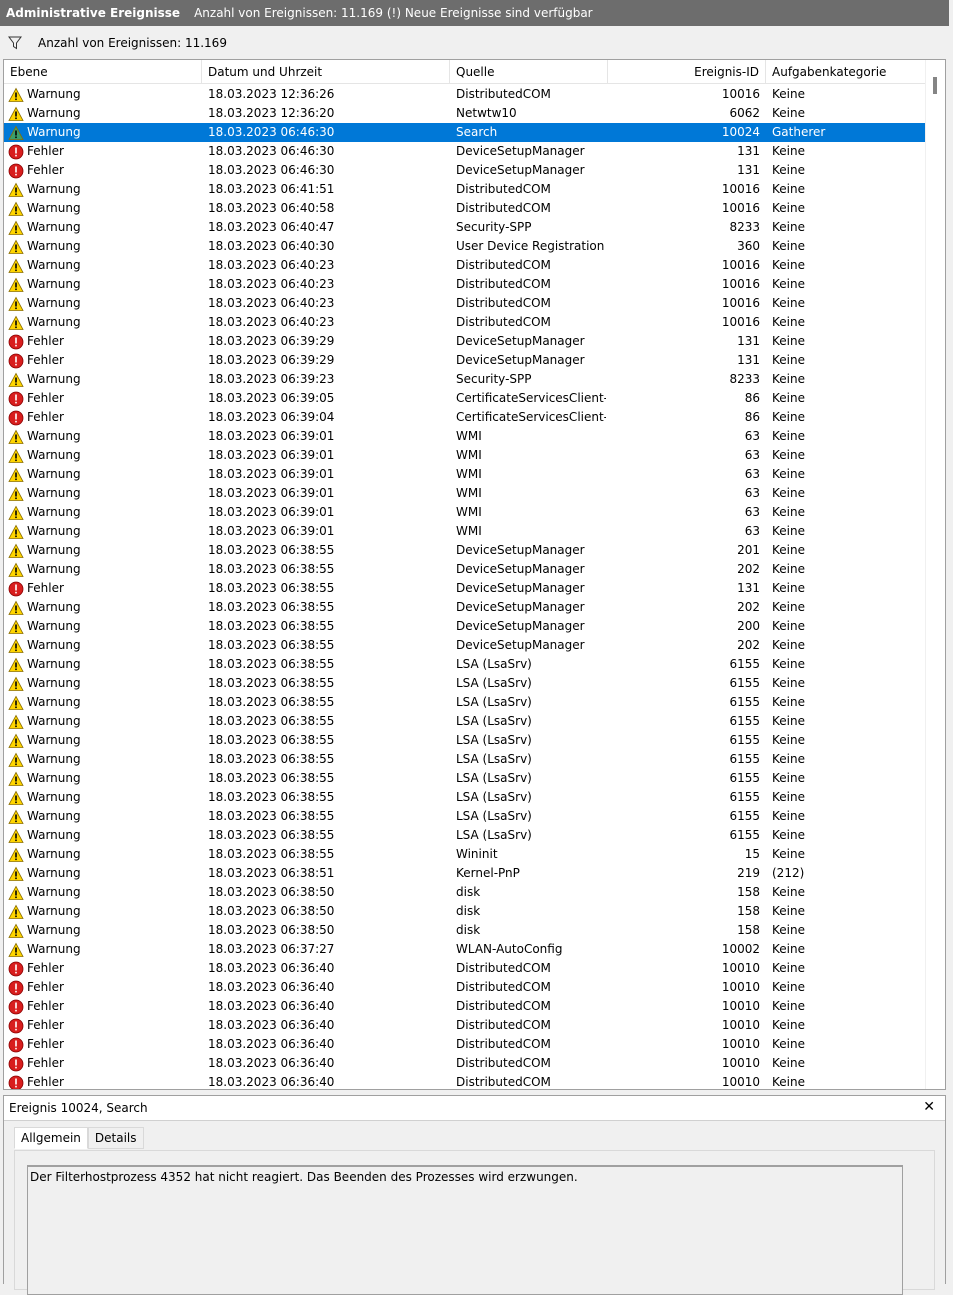  Describe the element at coordinates (477, 132) in the screenshot. I see `cell-source: Search` at that location.